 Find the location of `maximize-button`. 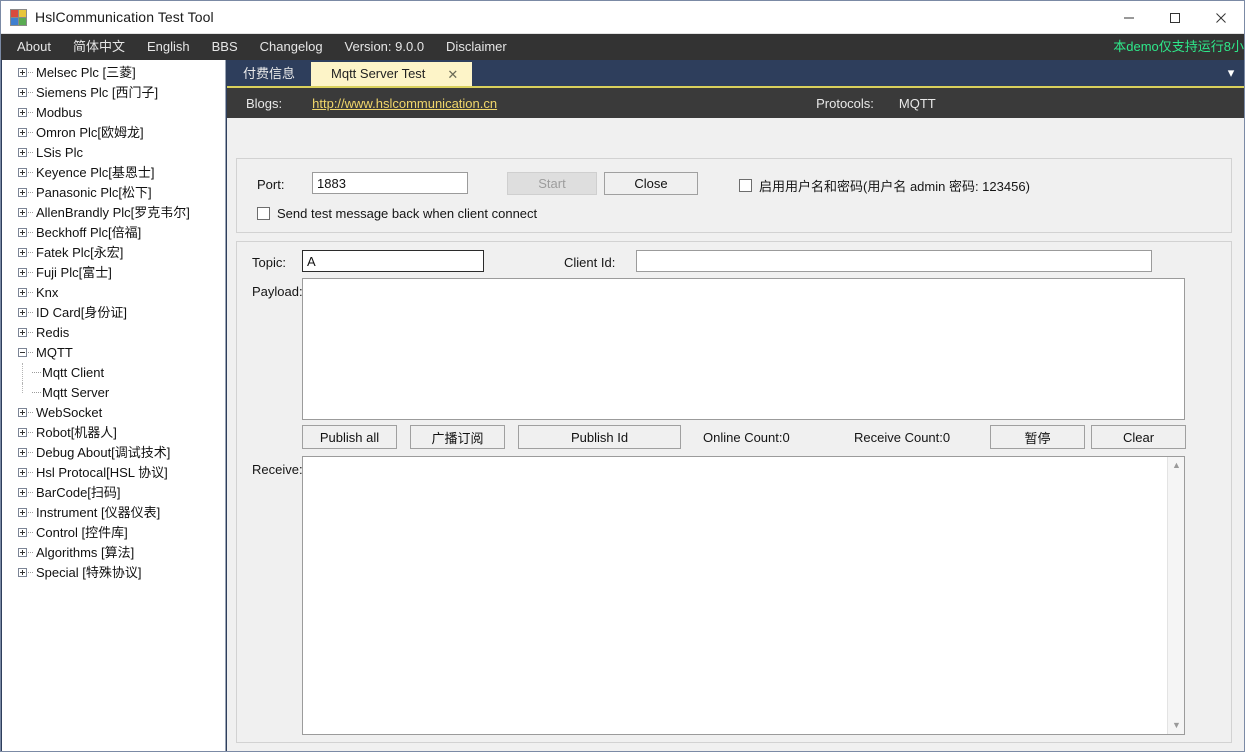

maximize-button is located at coordinates (1175, 17).